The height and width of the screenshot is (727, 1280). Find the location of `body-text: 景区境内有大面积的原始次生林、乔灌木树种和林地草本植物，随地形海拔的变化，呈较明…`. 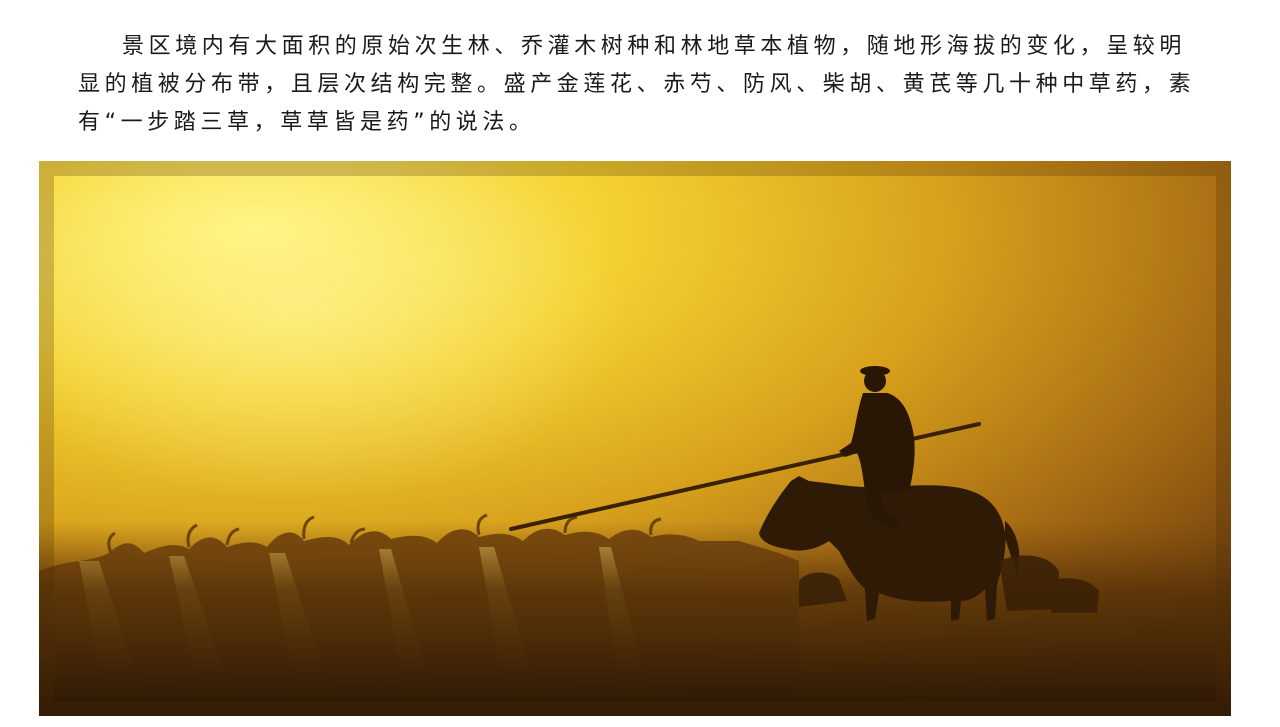

body-text: 景区境内有大面积的原始次生林、乔灌木树种和林地草本植物，随地形海拔的变化，呈较明… is located at coordinates (643, 85).